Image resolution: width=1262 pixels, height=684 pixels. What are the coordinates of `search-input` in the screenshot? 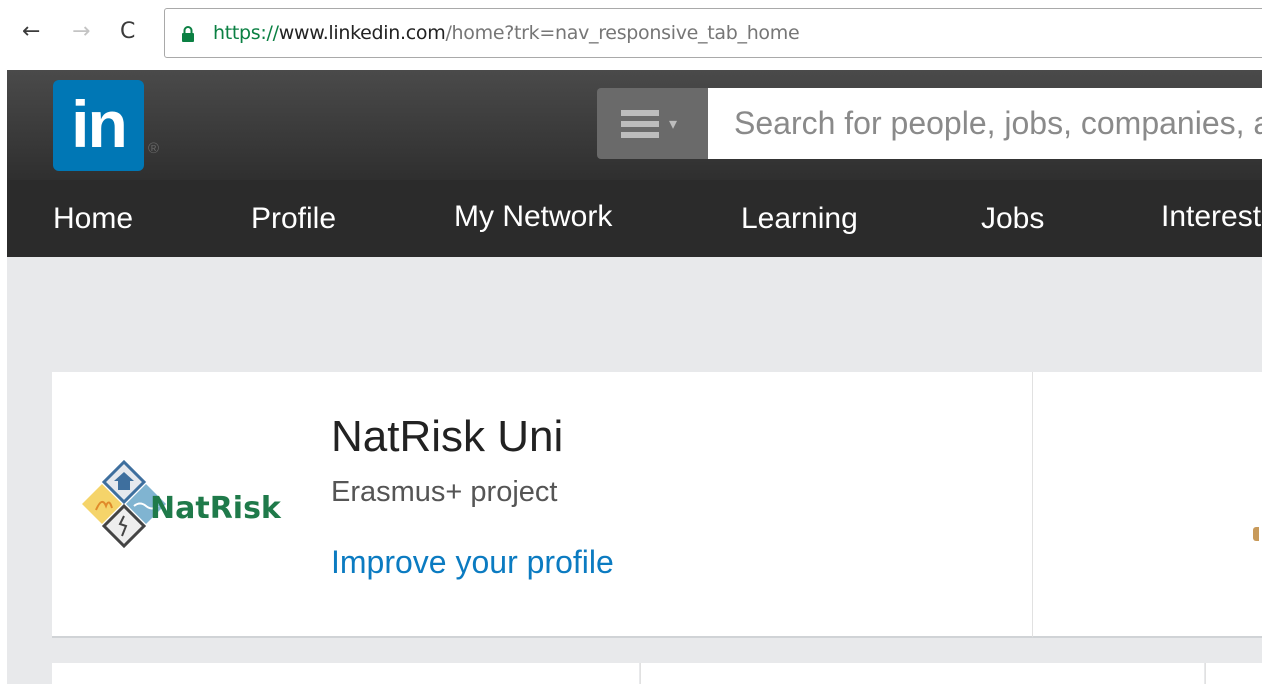 It's located at (985, 123).